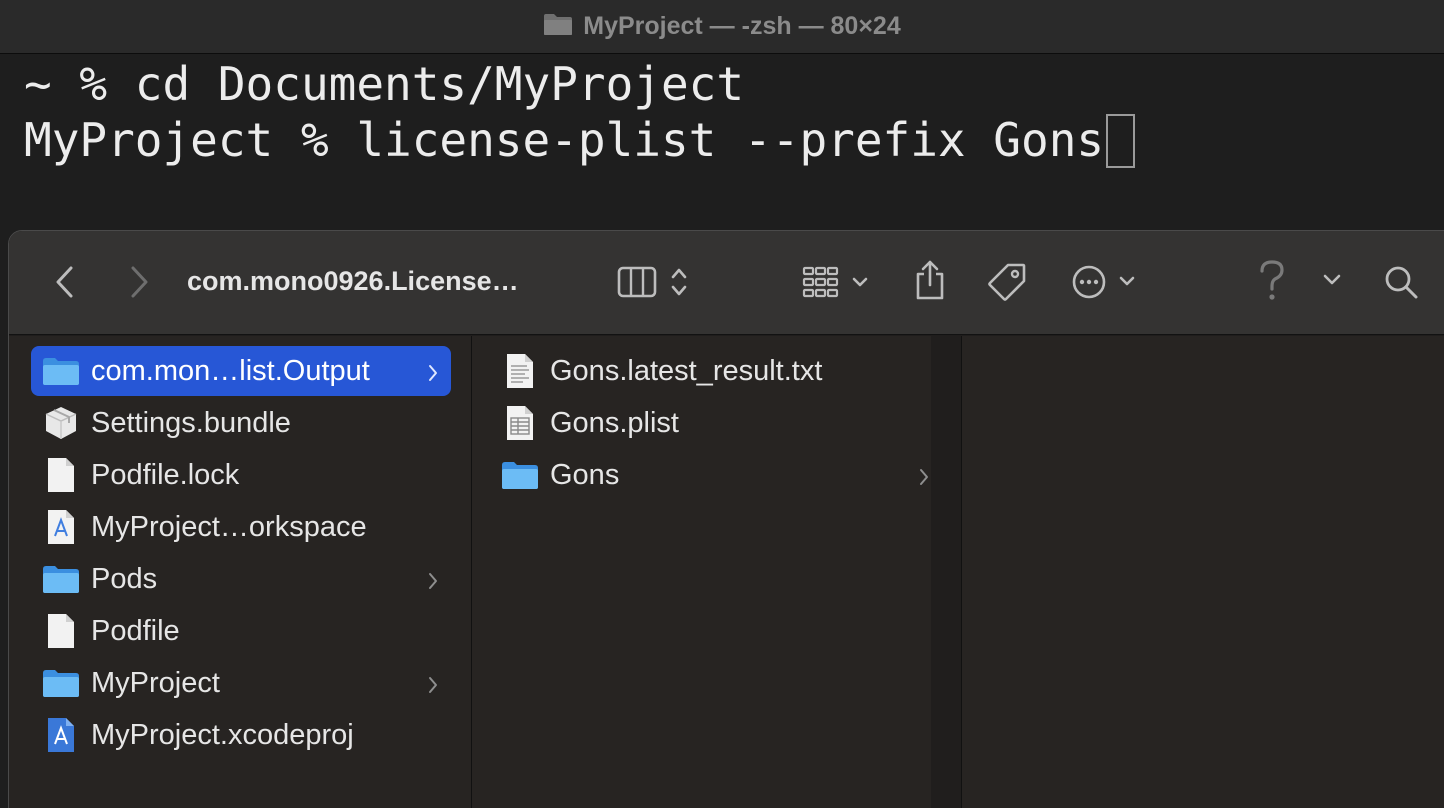  Describe the element at coordinates (839, 282) in the screenshot. I see `grid-view-icon` at that location.